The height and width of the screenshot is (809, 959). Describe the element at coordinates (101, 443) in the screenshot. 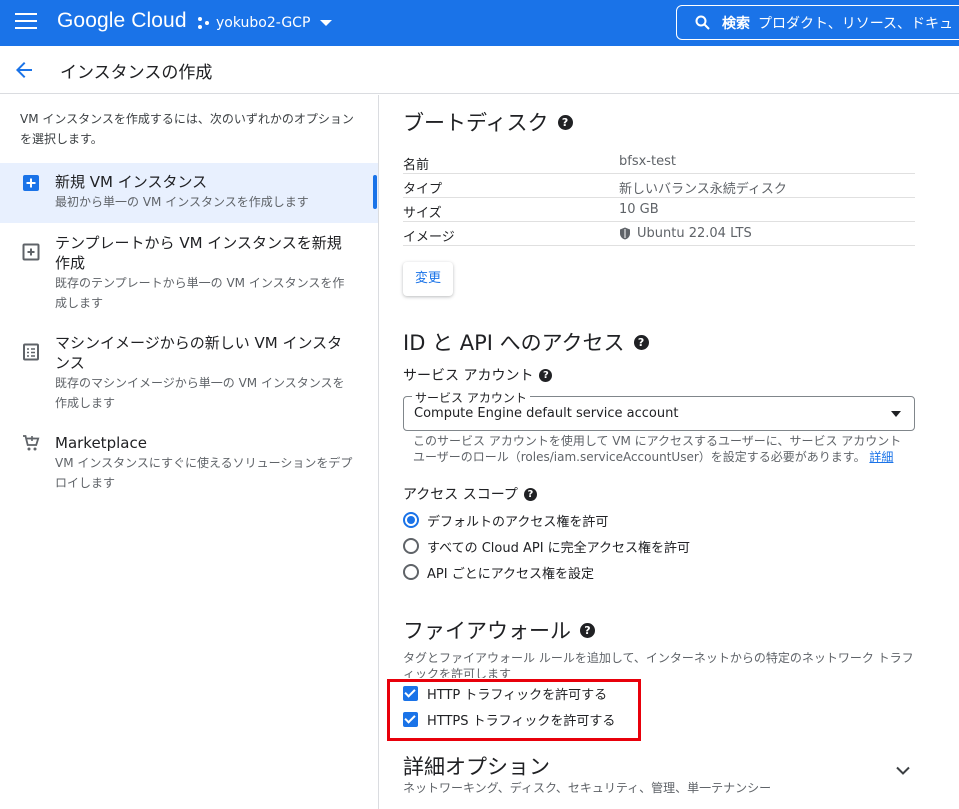

I see `option-title: Marketplace` at that location.